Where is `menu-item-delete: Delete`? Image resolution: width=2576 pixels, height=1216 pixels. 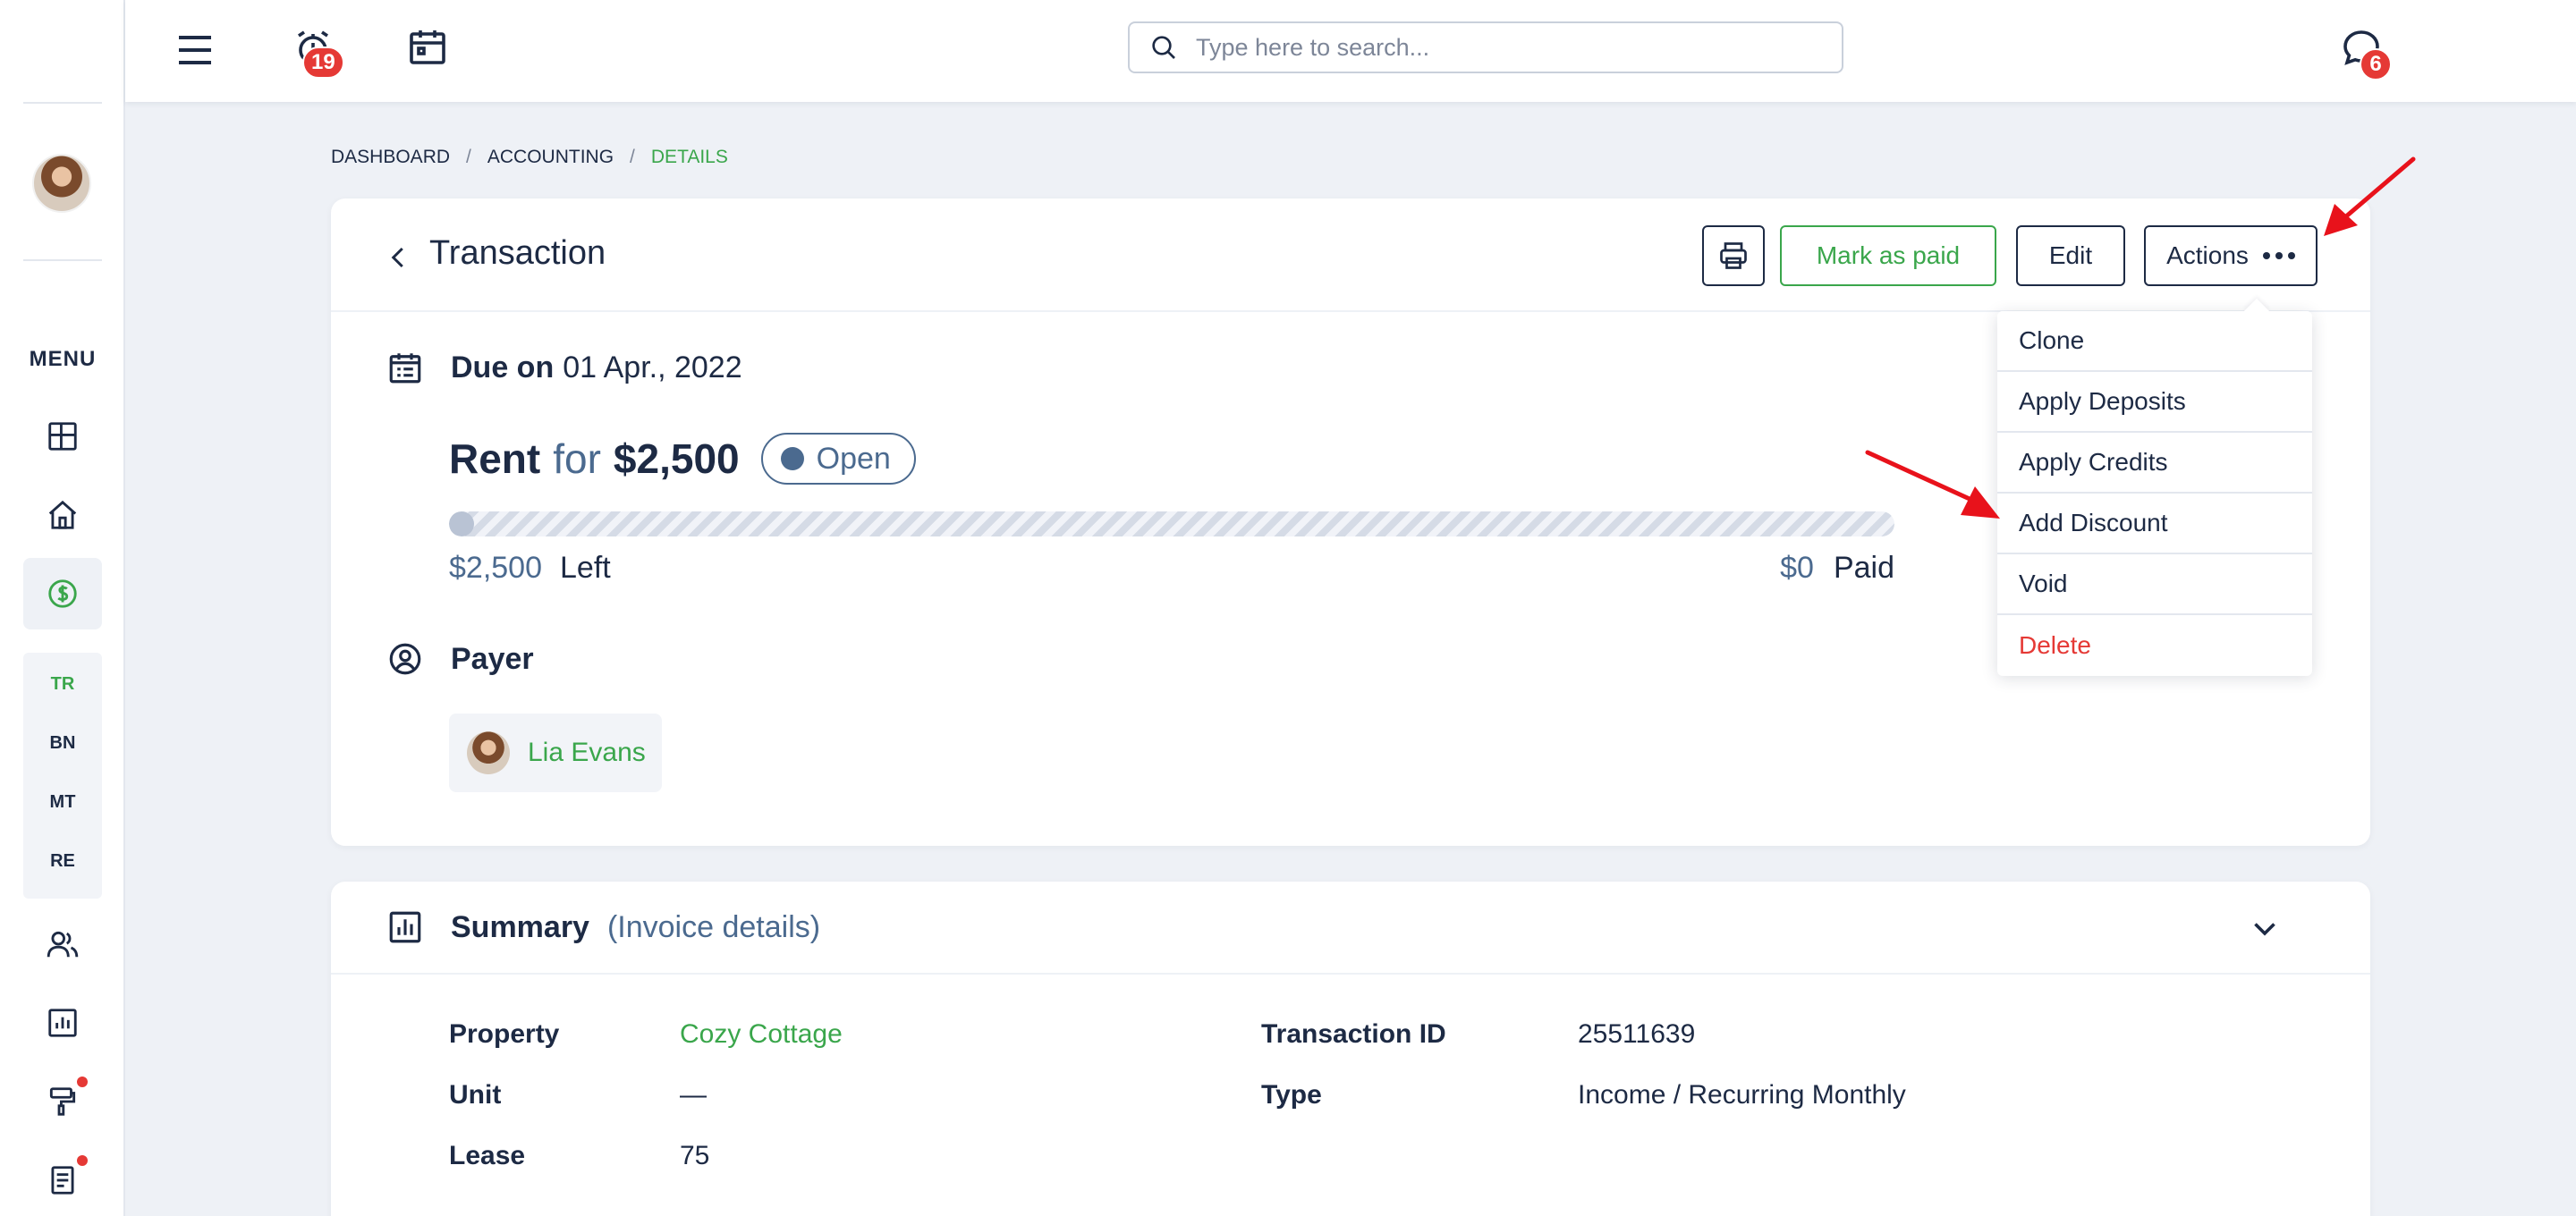
menu-item-delete: Delete is located at coordinates (2154, 646).